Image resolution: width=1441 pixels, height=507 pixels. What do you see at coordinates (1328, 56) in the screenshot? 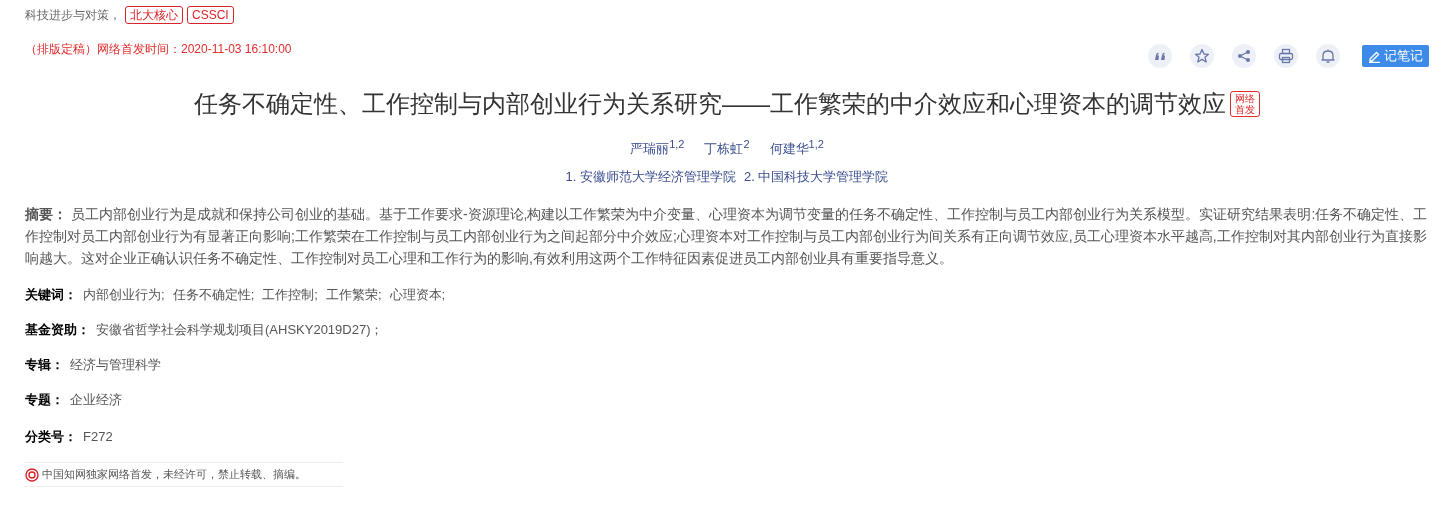
I see `bell-icon` at bounding box center [1328, 56].